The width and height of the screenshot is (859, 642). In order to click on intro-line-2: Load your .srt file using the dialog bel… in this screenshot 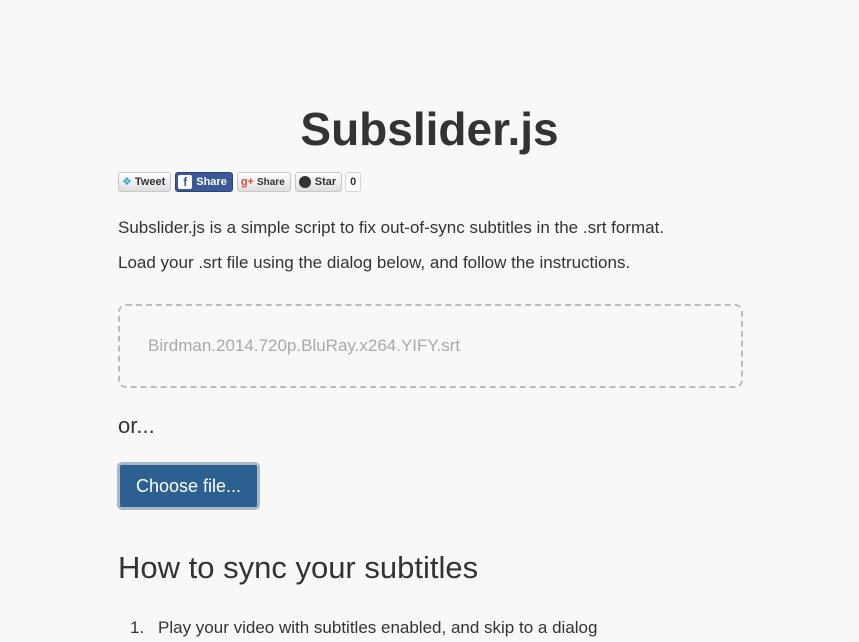, I will do `click(374, 262)`.